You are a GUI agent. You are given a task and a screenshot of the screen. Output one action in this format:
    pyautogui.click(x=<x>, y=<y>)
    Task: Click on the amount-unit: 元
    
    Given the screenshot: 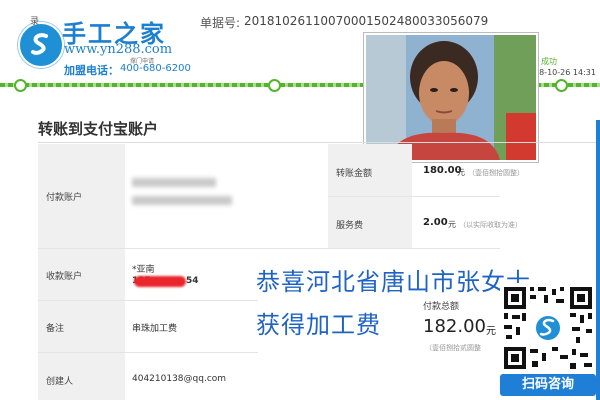 What is the action you would take?
    pyautogui.click(x=461, y=172)
    